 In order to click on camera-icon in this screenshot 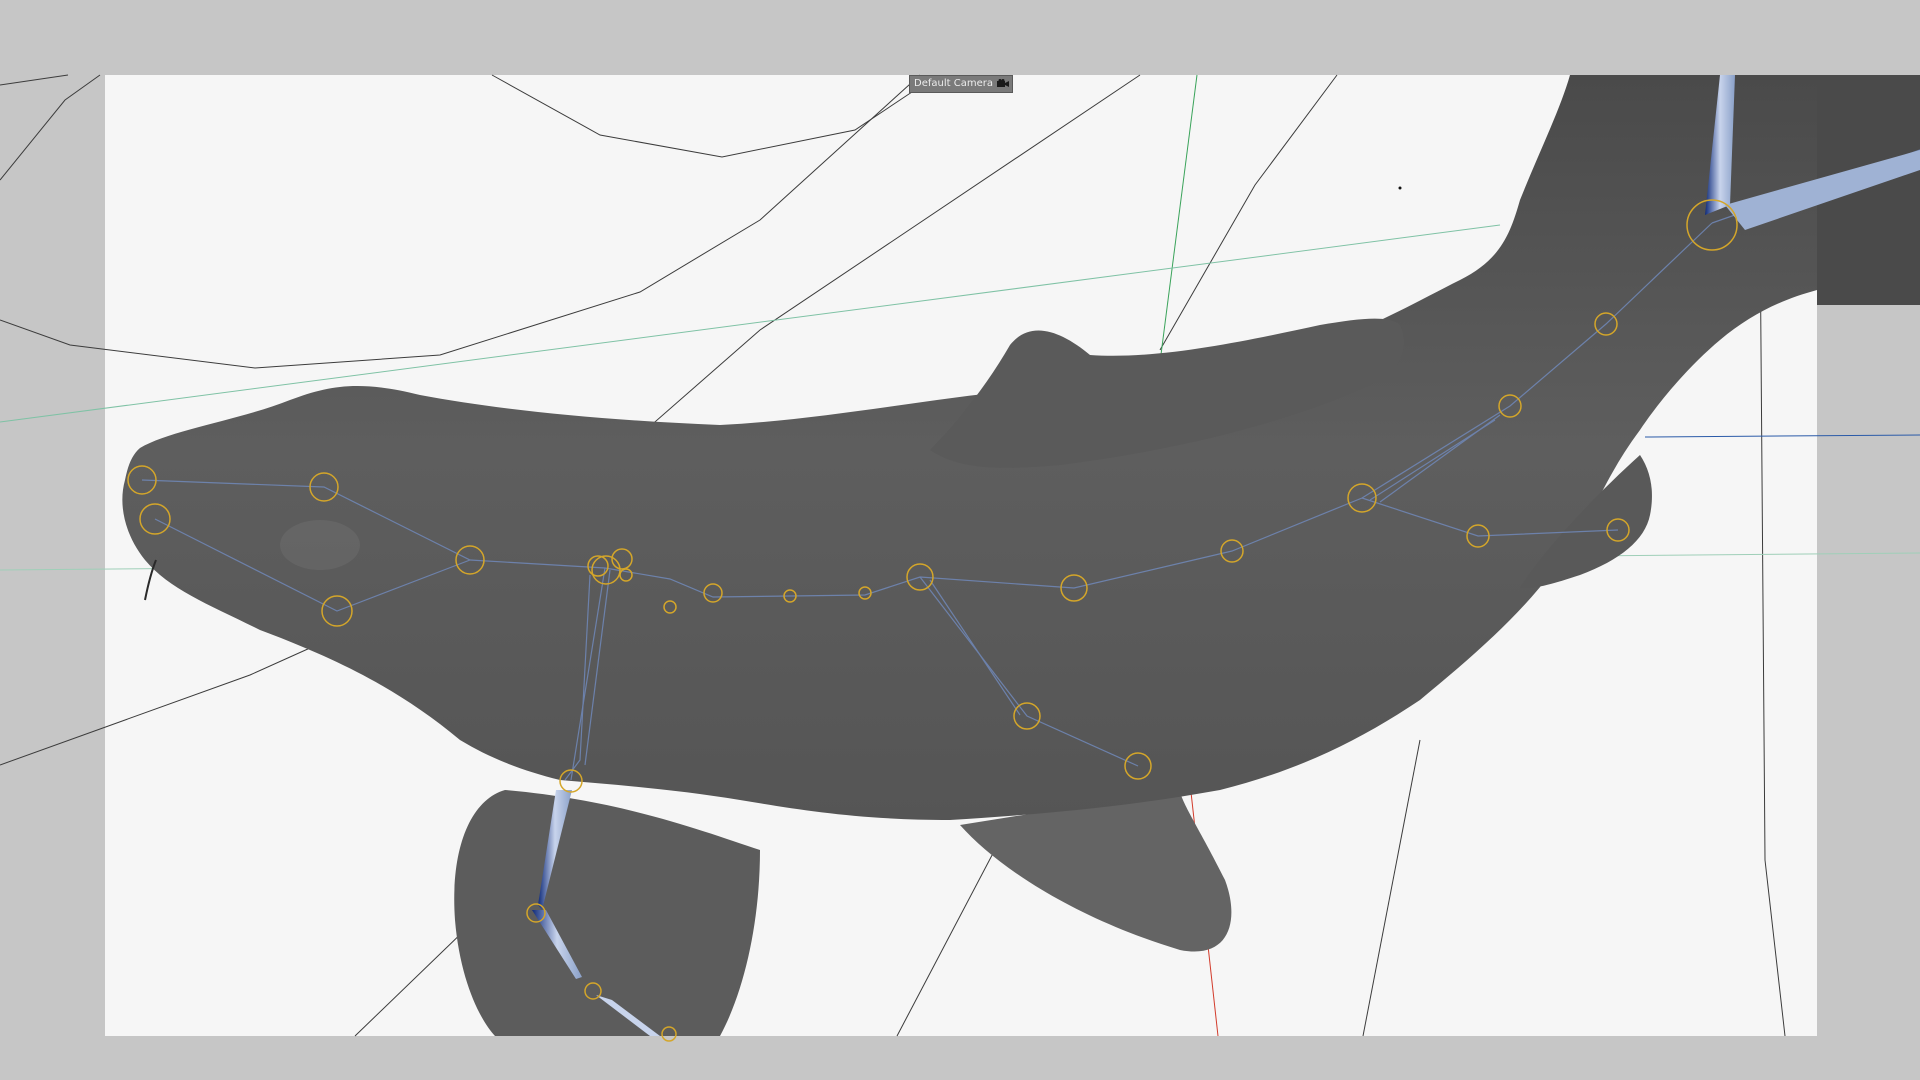, I will do `click(1002, 84)`.